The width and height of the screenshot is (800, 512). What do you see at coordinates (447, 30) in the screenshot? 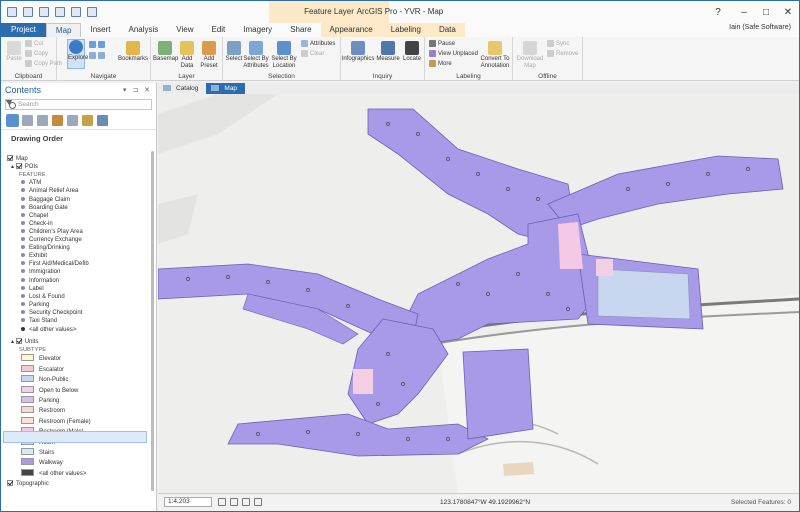
I see `tab-data: Data` at bounding box center [447, 30].